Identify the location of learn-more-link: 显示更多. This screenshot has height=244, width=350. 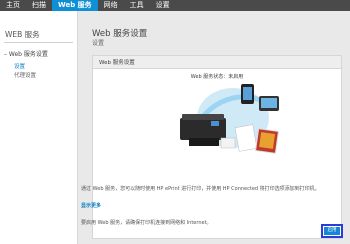
(91, 205).